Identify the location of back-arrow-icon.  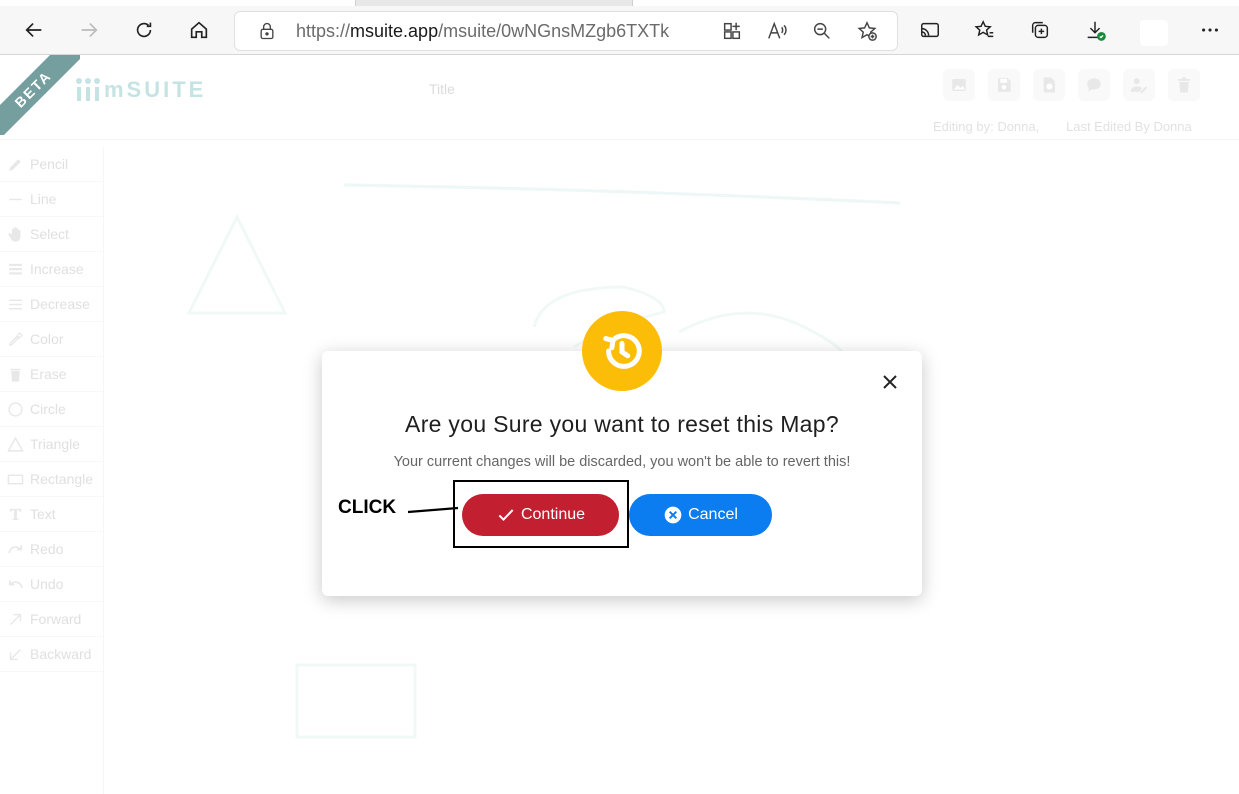
(34, 30).